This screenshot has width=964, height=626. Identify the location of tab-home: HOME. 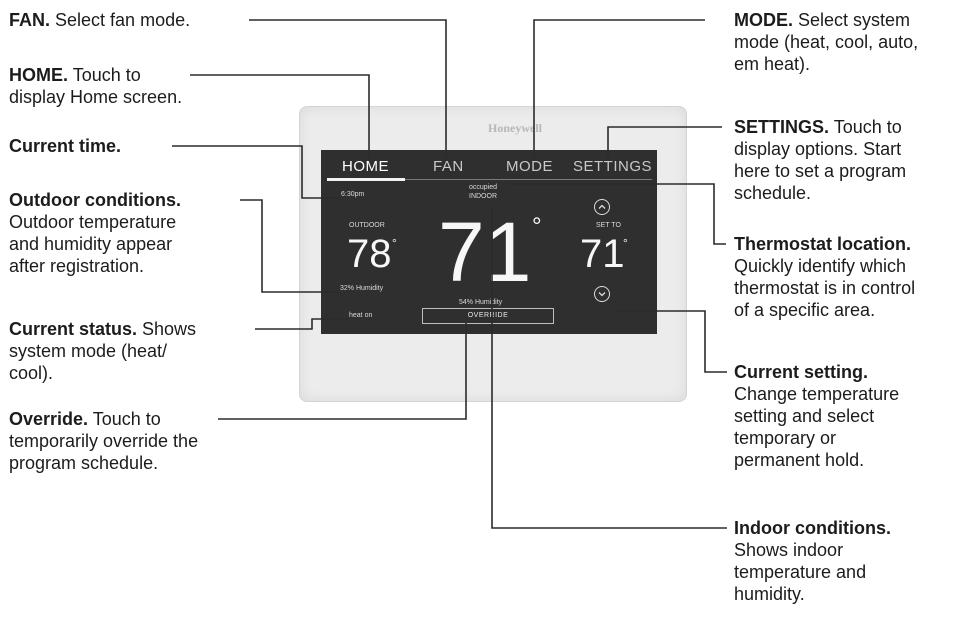
(365, 166).